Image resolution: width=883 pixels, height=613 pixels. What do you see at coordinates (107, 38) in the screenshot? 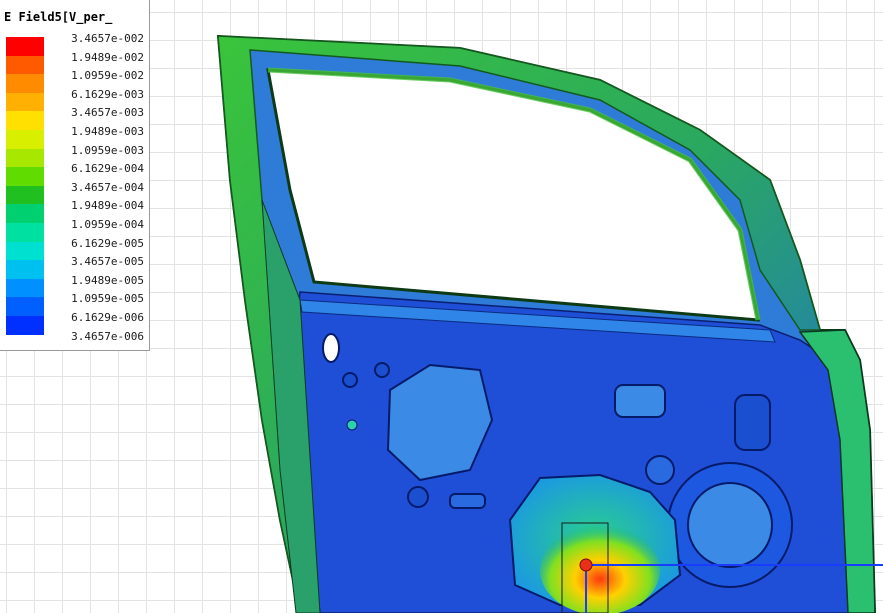
I see `legend-value-label: 3.4657e-002` at bounding box center [107, 38].